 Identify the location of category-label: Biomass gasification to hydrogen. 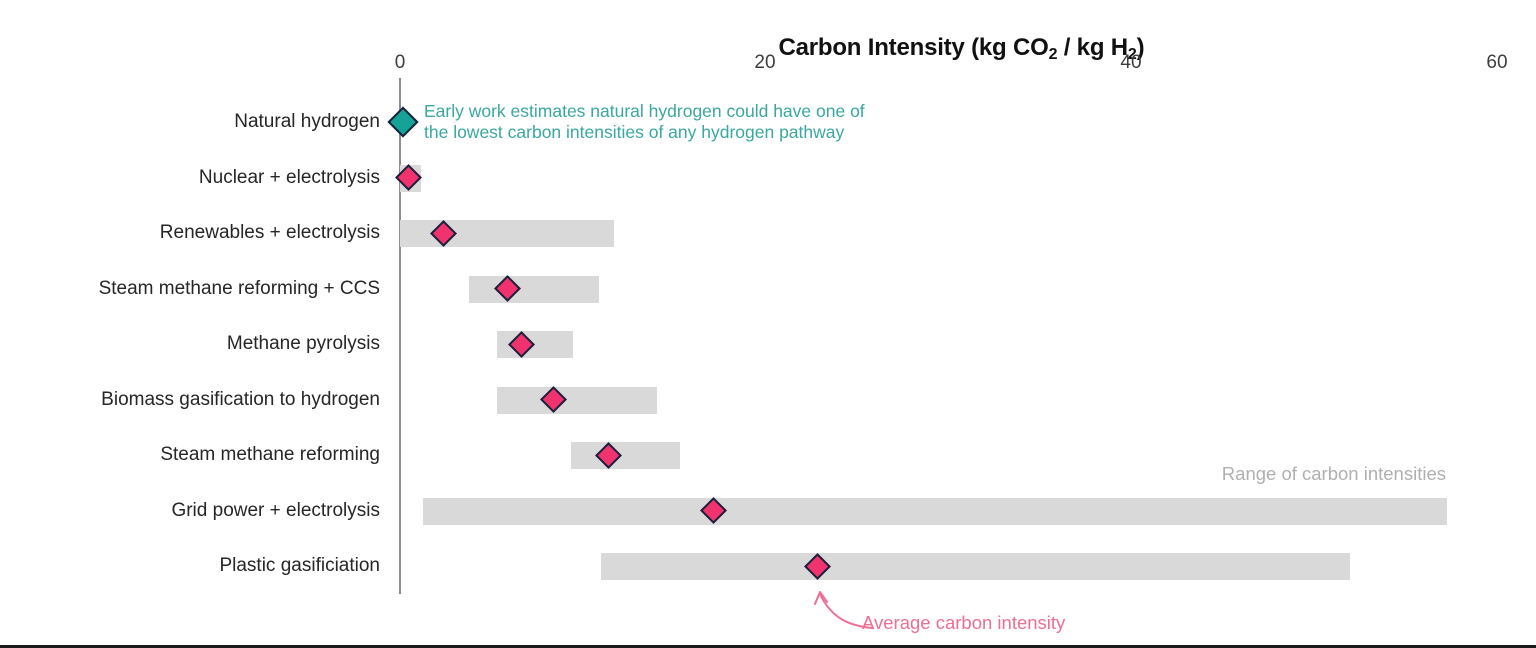
(240, 399).